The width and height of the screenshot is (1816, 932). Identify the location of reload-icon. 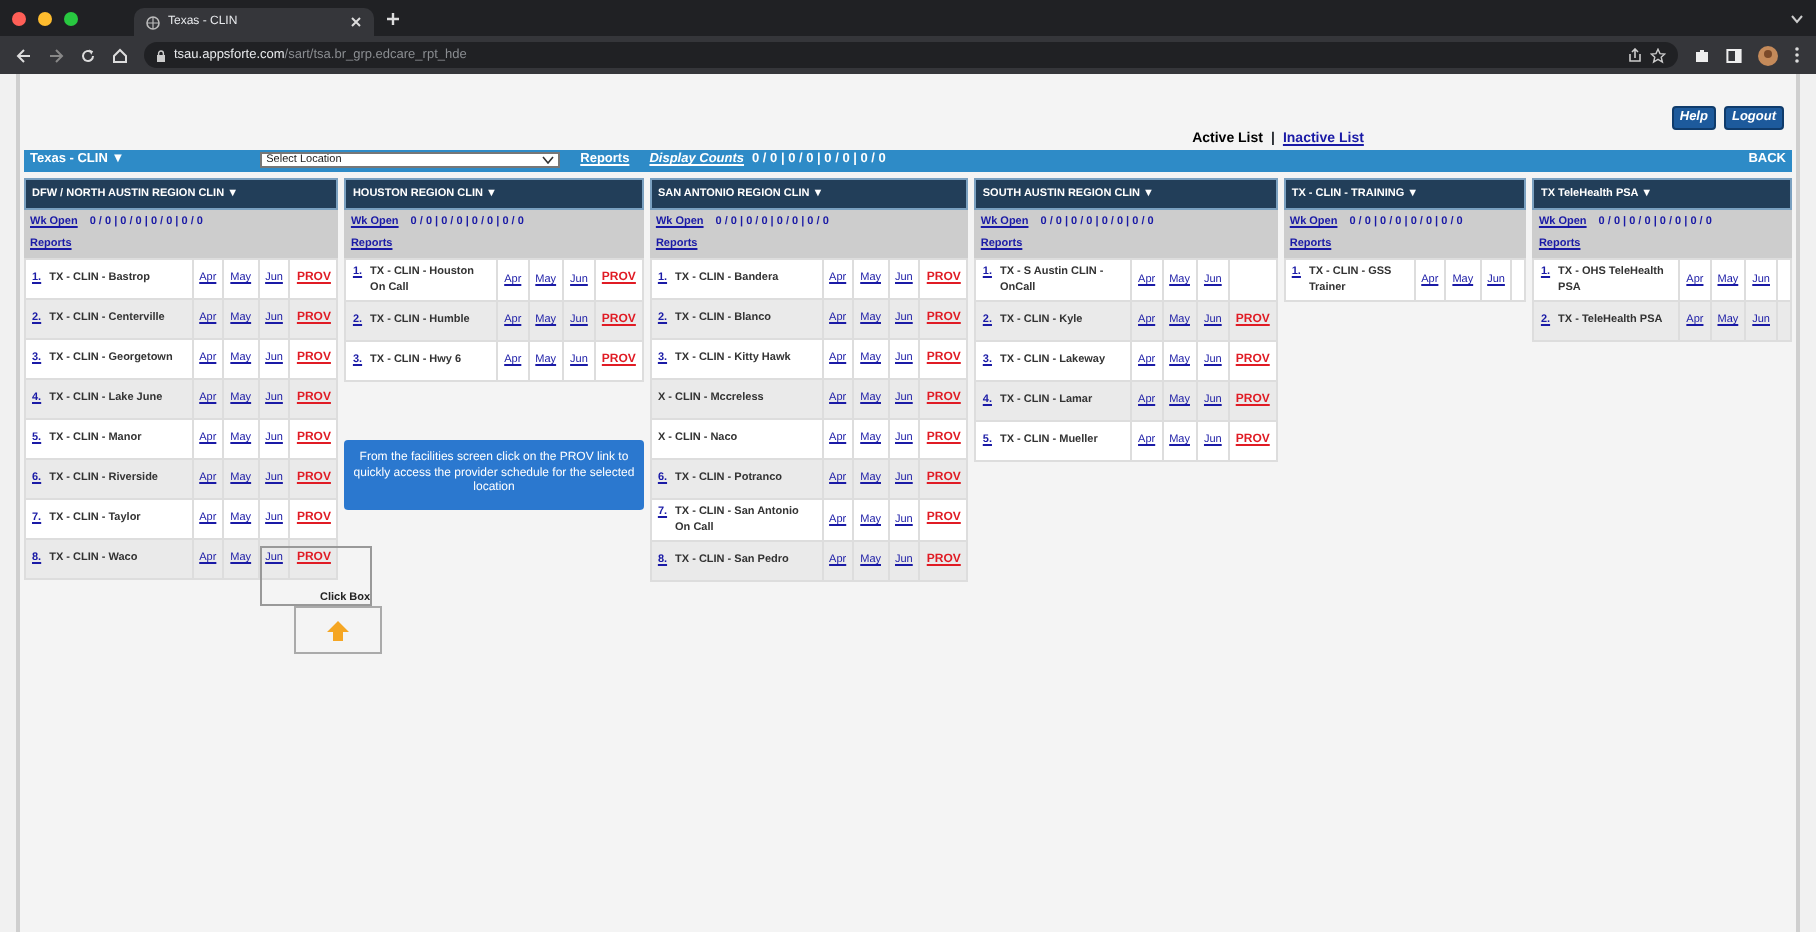
(88, 55).